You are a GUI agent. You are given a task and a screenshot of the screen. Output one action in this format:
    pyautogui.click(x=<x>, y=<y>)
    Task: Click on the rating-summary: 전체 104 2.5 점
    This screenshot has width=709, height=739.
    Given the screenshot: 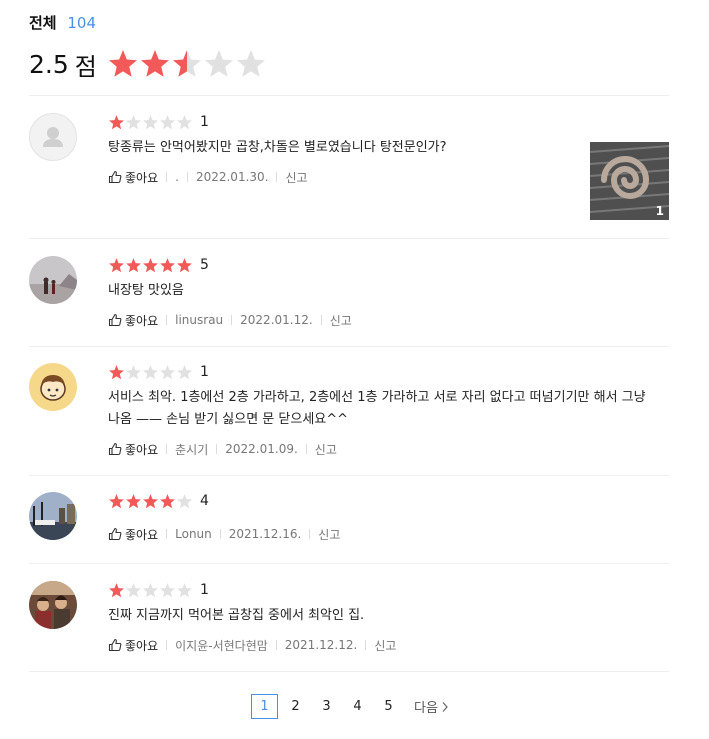 What is the action you would take?
    pyautogui.click(x=349, y=43)
    